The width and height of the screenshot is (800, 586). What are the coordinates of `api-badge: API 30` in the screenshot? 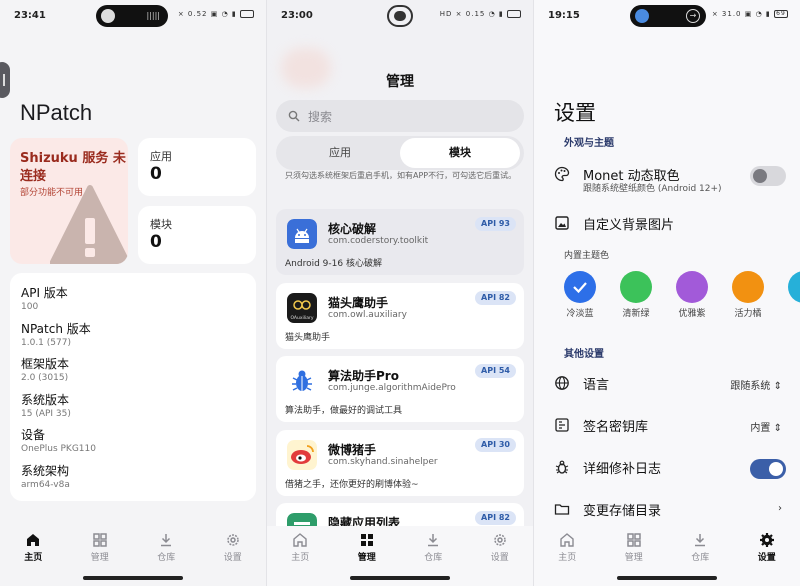 It's located at (495, 445).